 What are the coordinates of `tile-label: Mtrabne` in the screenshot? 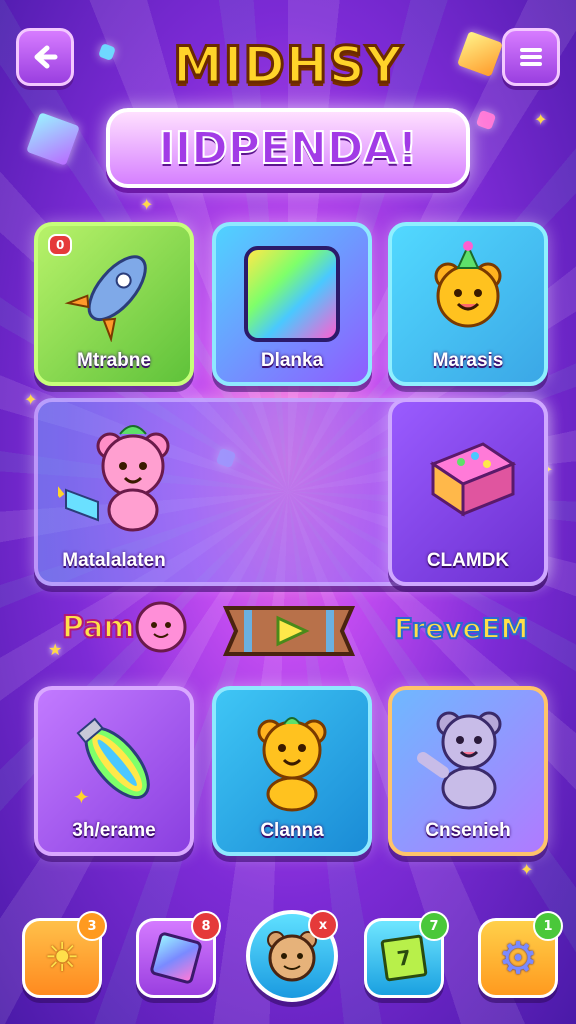 It's located at (114, 360).